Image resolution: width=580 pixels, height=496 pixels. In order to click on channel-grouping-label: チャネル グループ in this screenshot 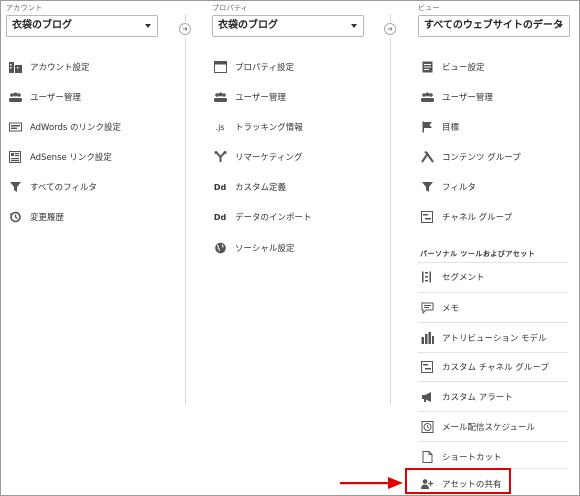, I will do `click(477, 218)`.